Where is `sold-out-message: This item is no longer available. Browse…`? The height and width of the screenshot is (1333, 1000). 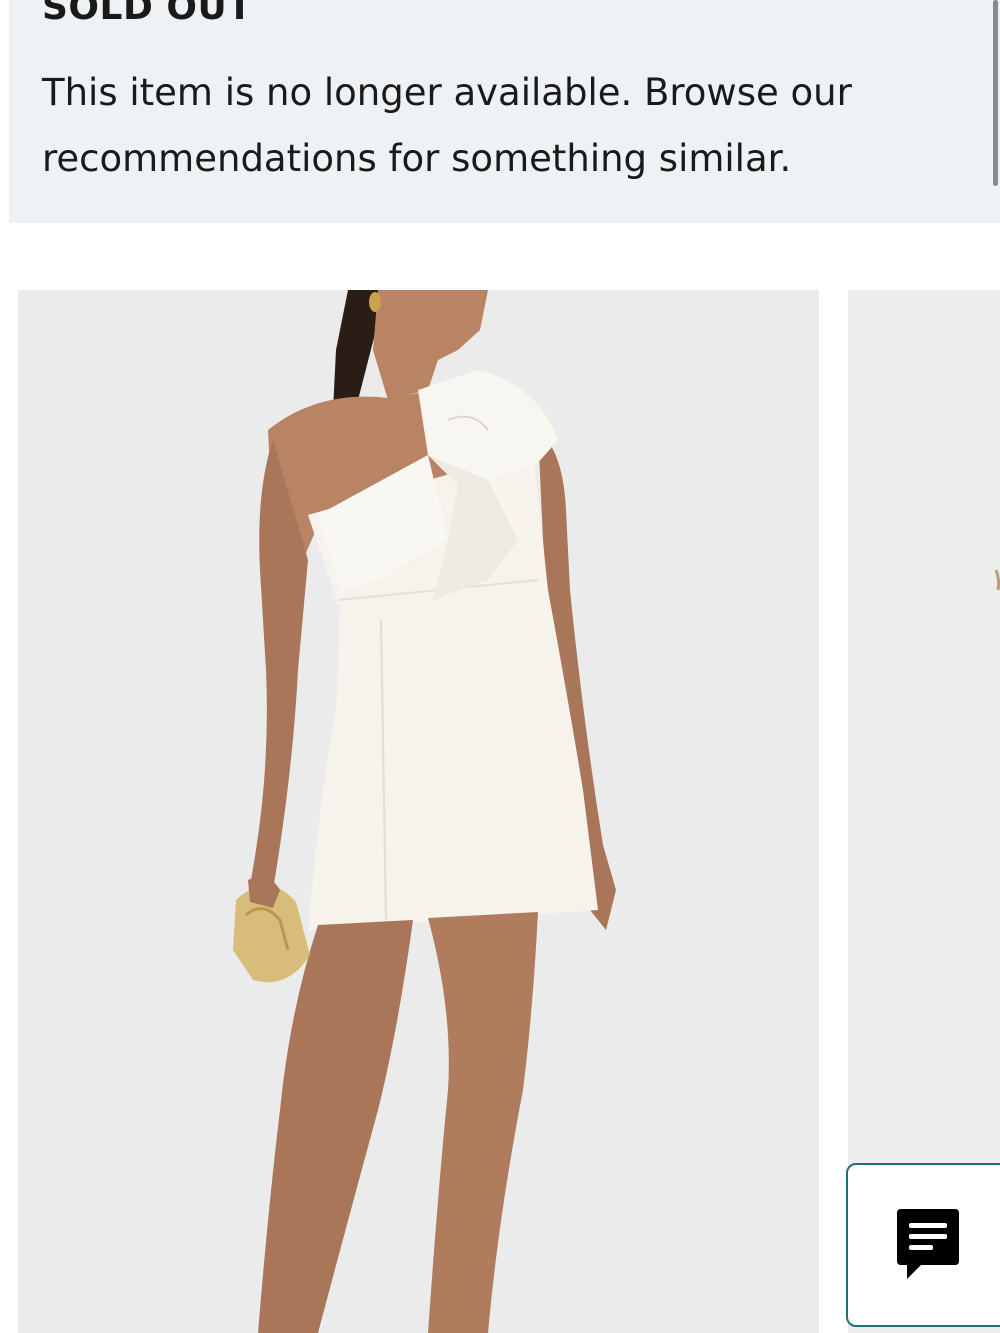
sold-out-message: This item is no longer available. Browse… is located at coordinates (447, 125).